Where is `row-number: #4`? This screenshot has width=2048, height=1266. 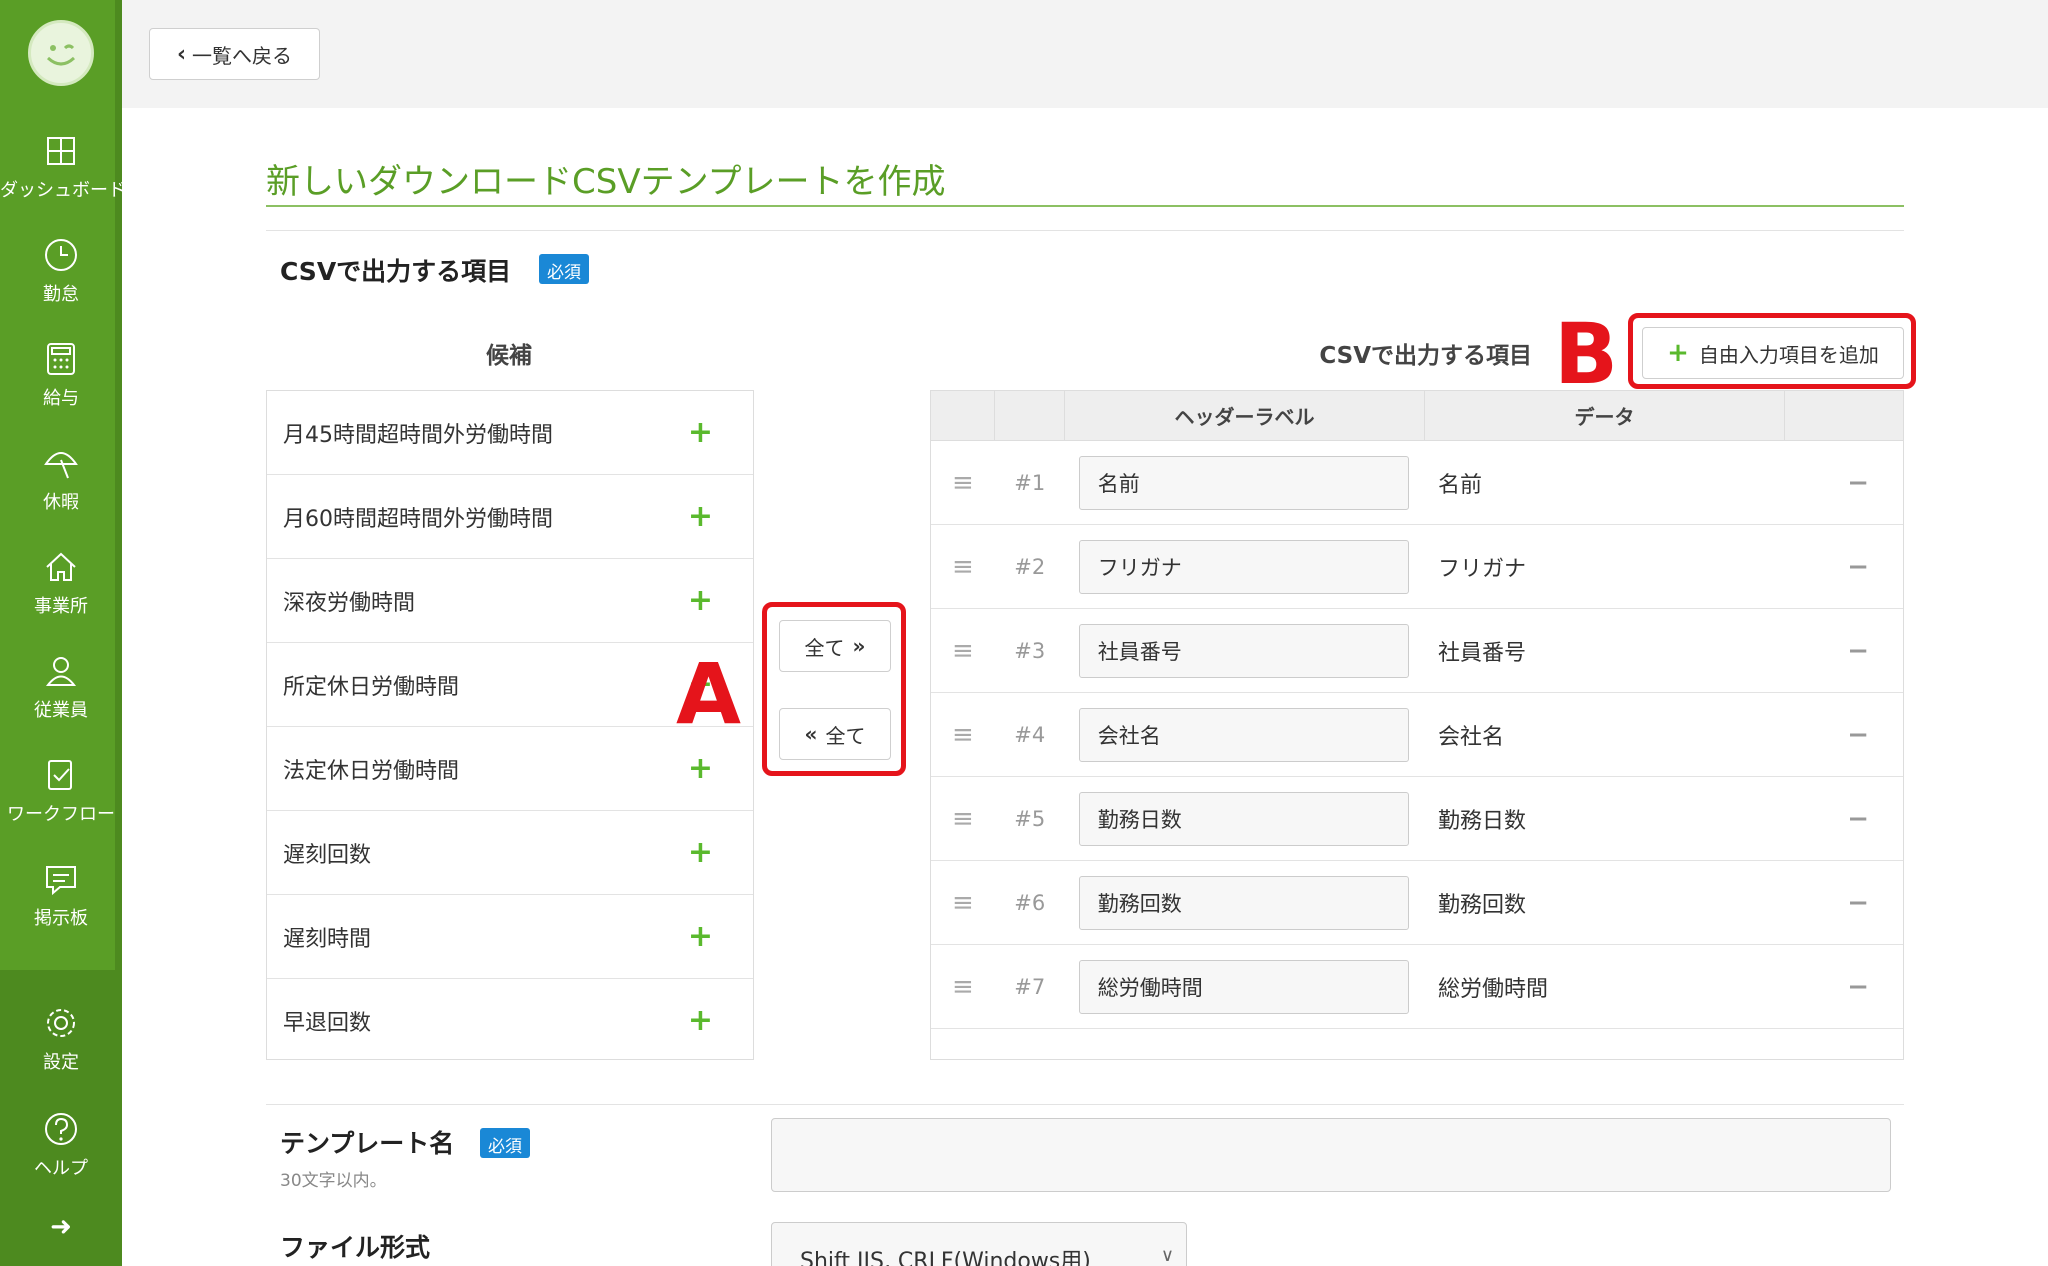 row-number: #4 is located at coordinates (1030, 734).